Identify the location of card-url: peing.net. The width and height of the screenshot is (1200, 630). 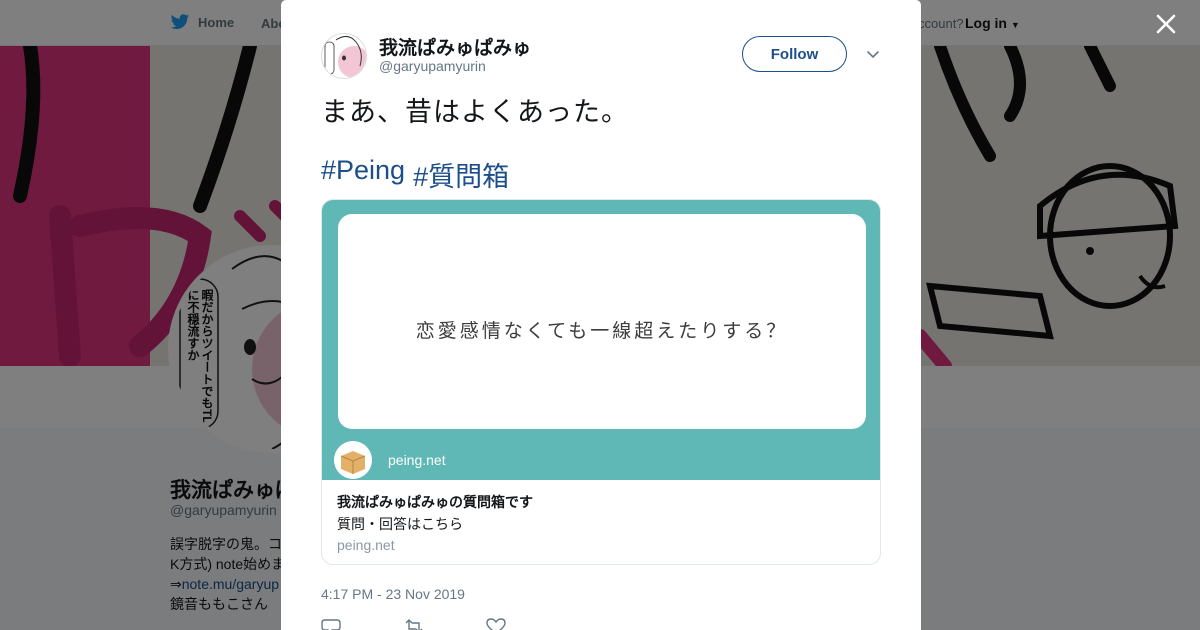
(366, 545).